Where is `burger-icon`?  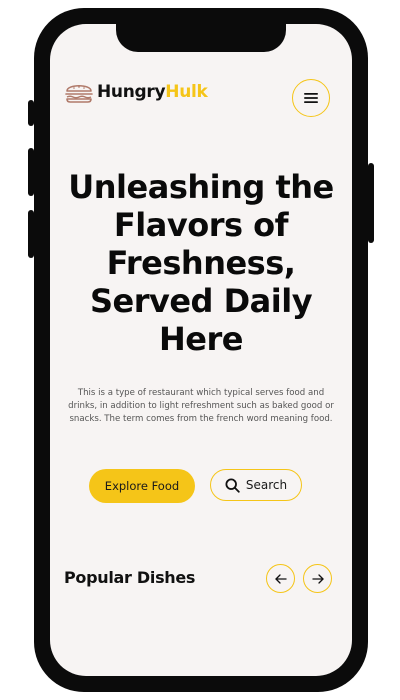
burger-icon is located at coordinates (79, 93).